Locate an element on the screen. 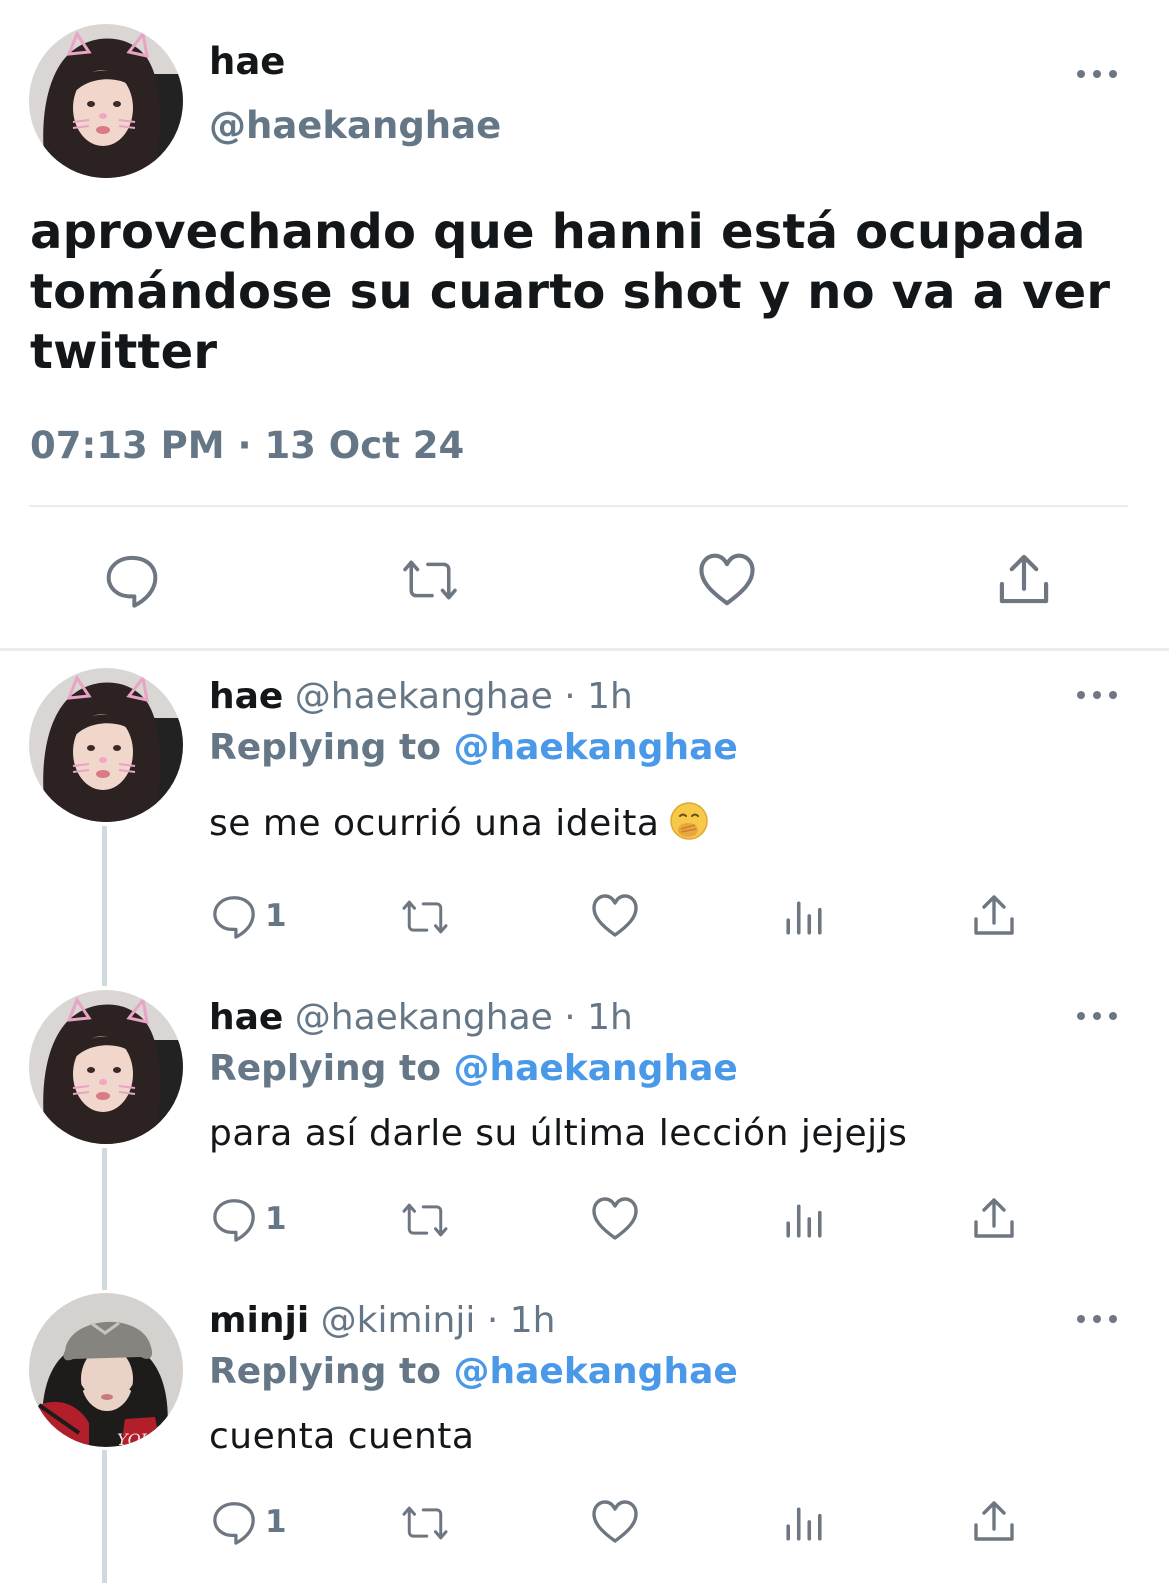  tweet-timestamp: 07:13 PM · 13 Oct 24 is located at coordinates (247, 445).